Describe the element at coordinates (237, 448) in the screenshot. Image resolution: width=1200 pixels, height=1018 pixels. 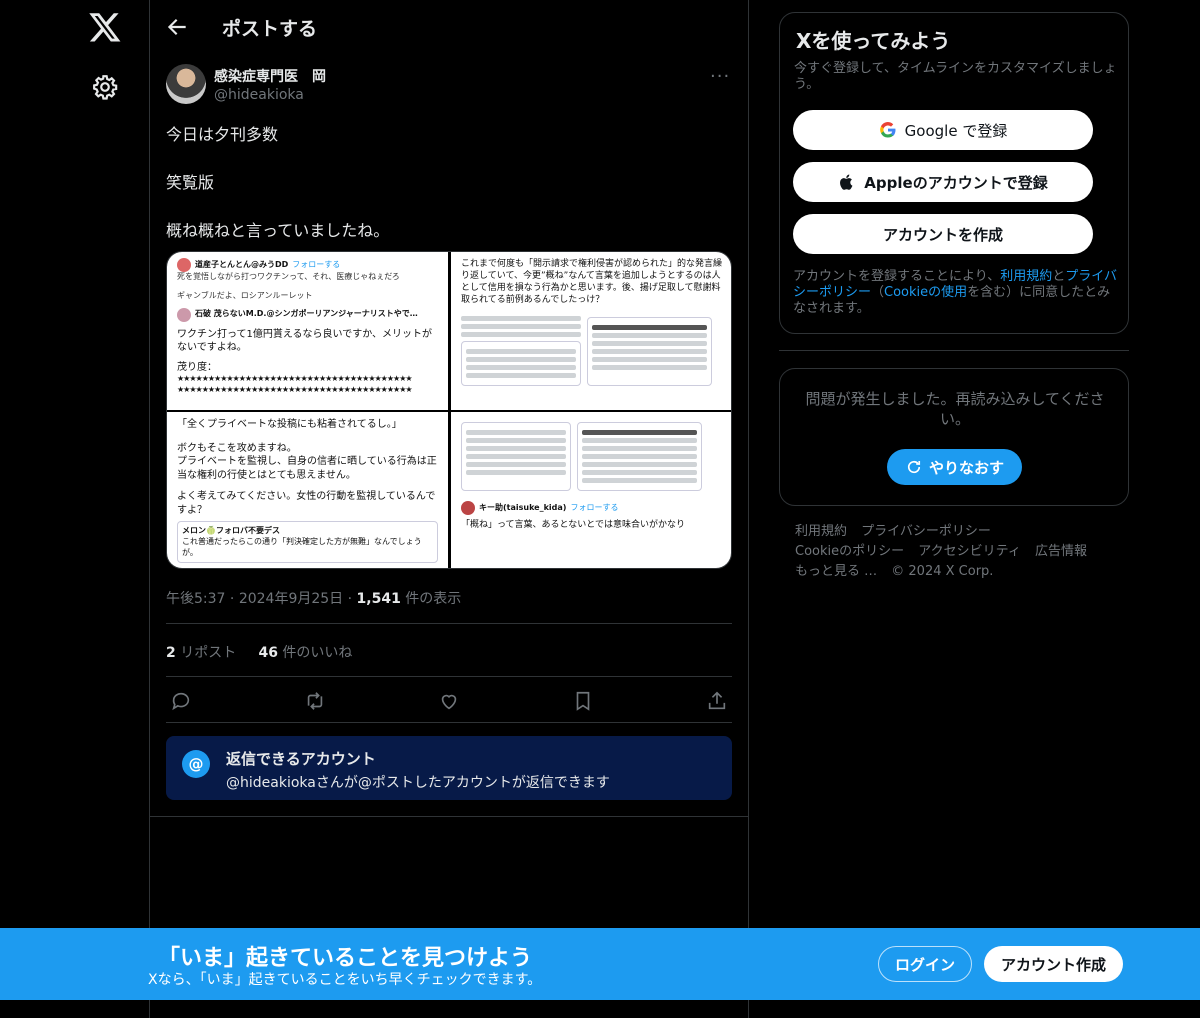
I see `media-text: ボクもそこを攻めますね。` at that location.